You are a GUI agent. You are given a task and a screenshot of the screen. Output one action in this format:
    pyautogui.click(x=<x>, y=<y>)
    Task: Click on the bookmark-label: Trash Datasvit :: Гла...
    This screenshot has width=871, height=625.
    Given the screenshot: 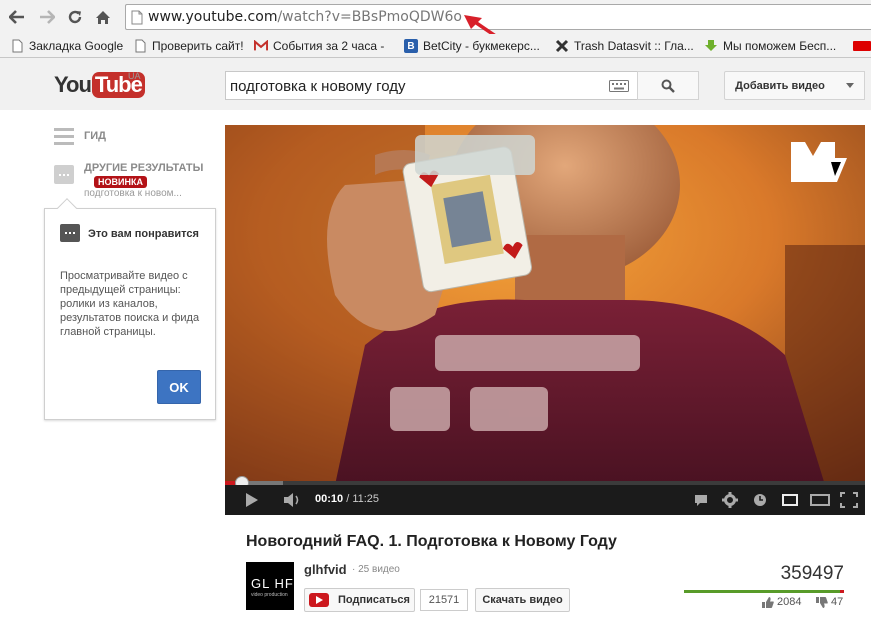 What is the action you would take?
    pyautogui.click(x=634, y=46)
    